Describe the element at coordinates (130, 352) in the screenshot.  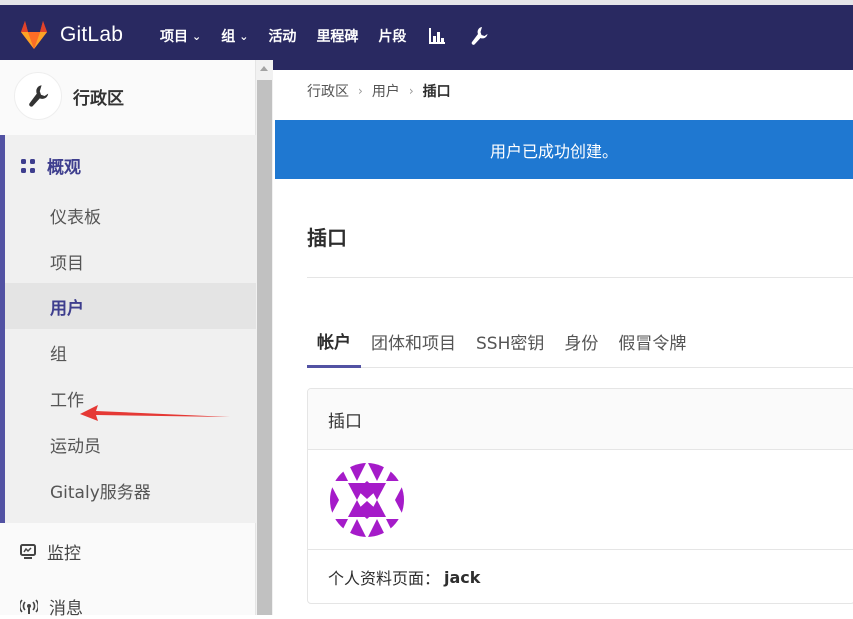
I see `sidebar-item-groups: 组` at that location.